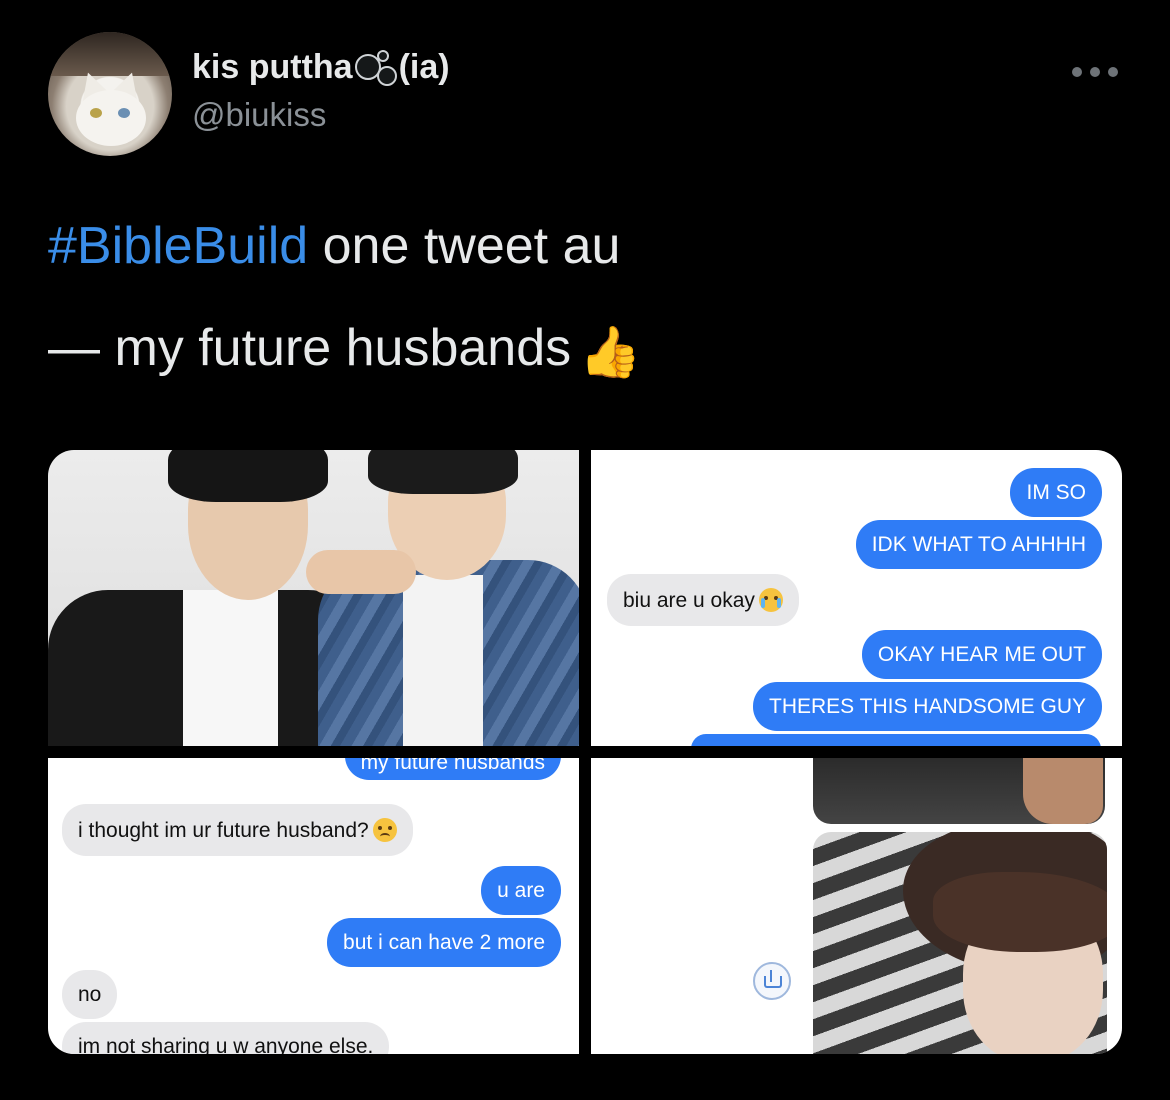 The image size is (1170, 1100). Describe the element at coordinates (310, 348) in the screenshot. I see `tweet-text-line2-text: — my future husbands` at that location.